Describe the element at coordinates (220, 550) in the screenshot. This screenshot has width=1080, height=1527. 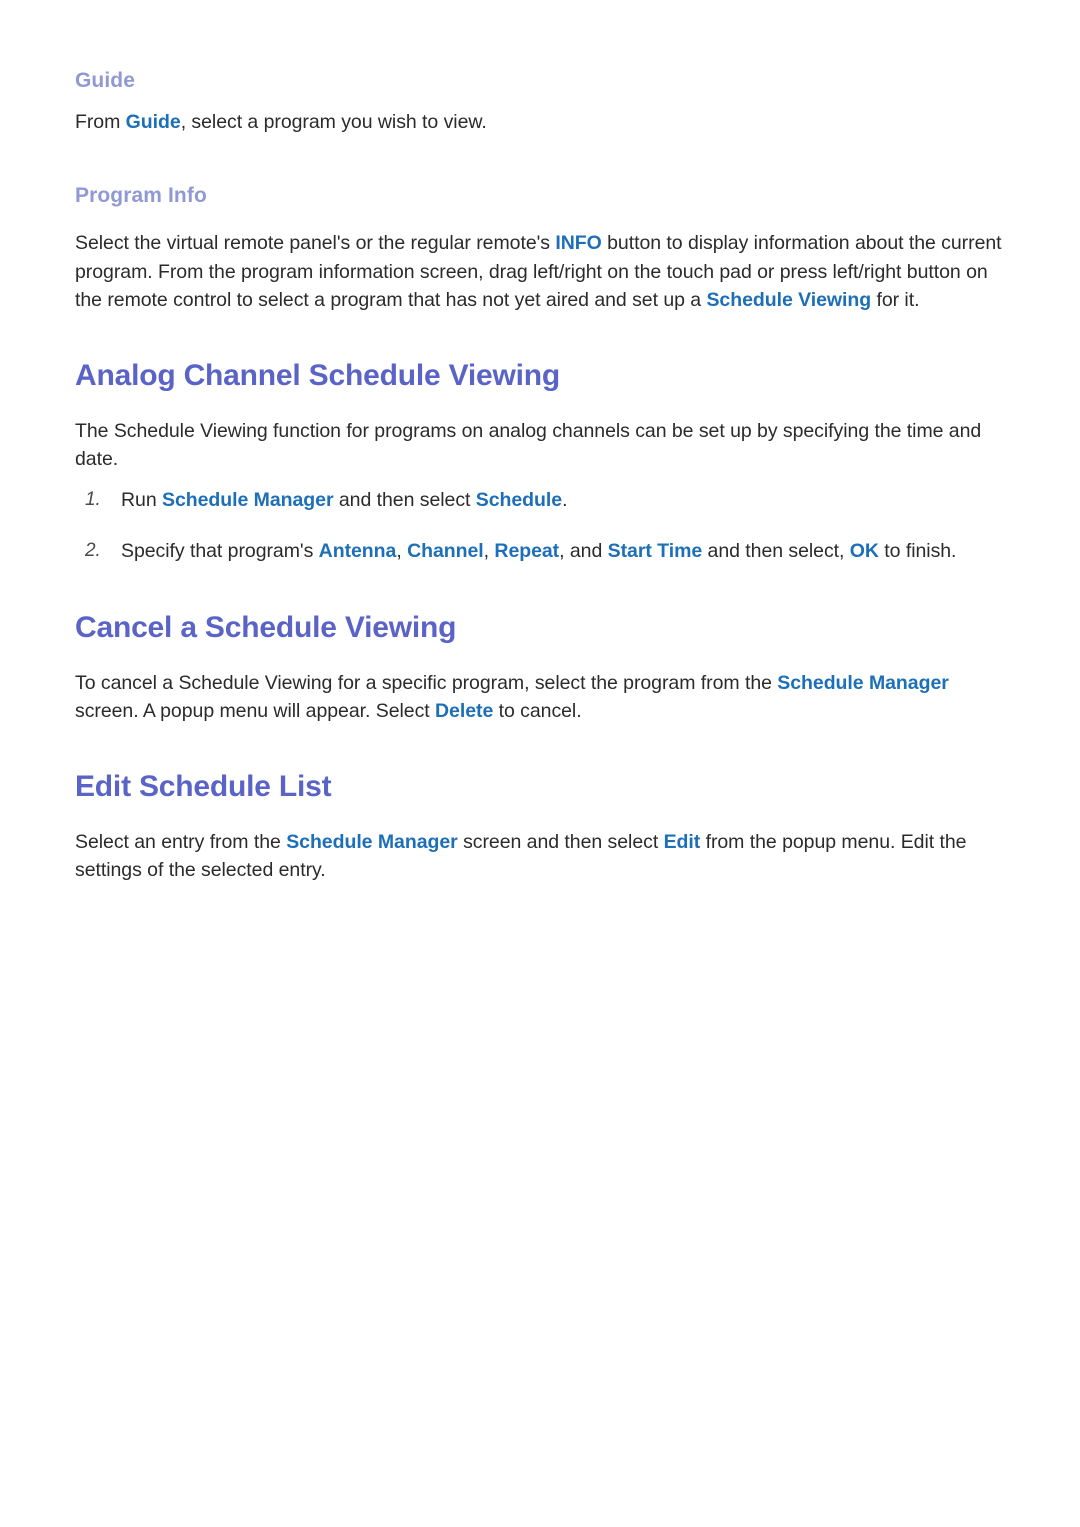
I see `text-fragment: Specify that program's` at that location.